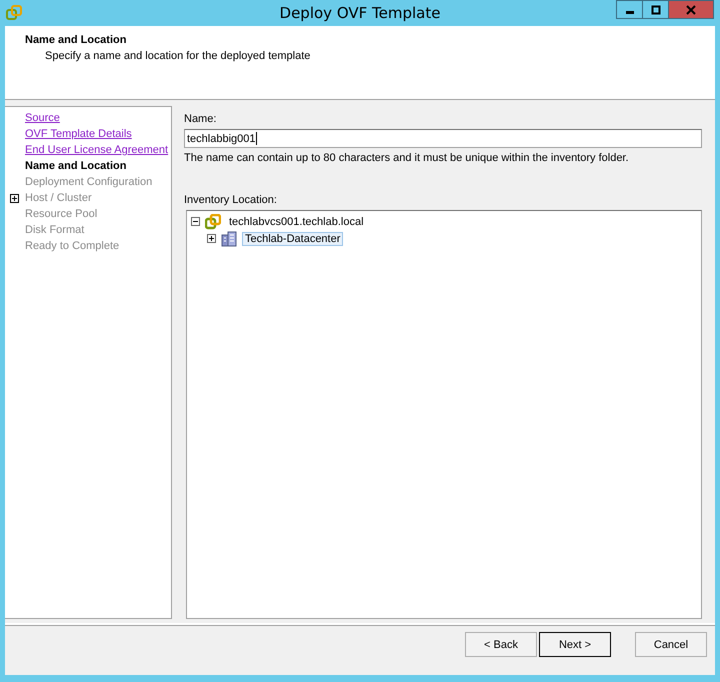 Image resolution: width=720 pixels, height=682 pixels. I want to click on building-icon, so click(229, 238).